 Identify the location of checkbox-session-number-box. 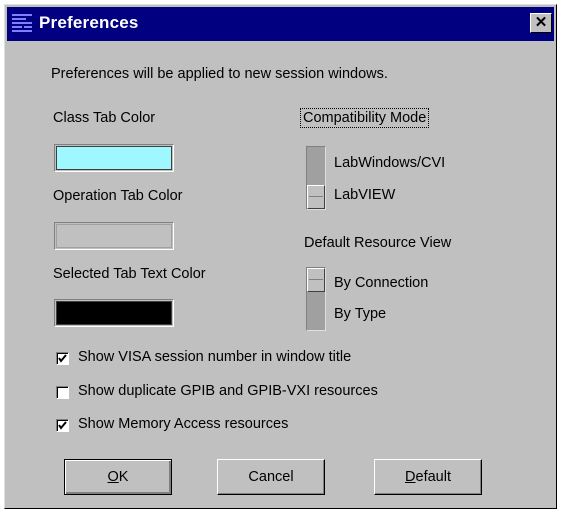
(62, 358).